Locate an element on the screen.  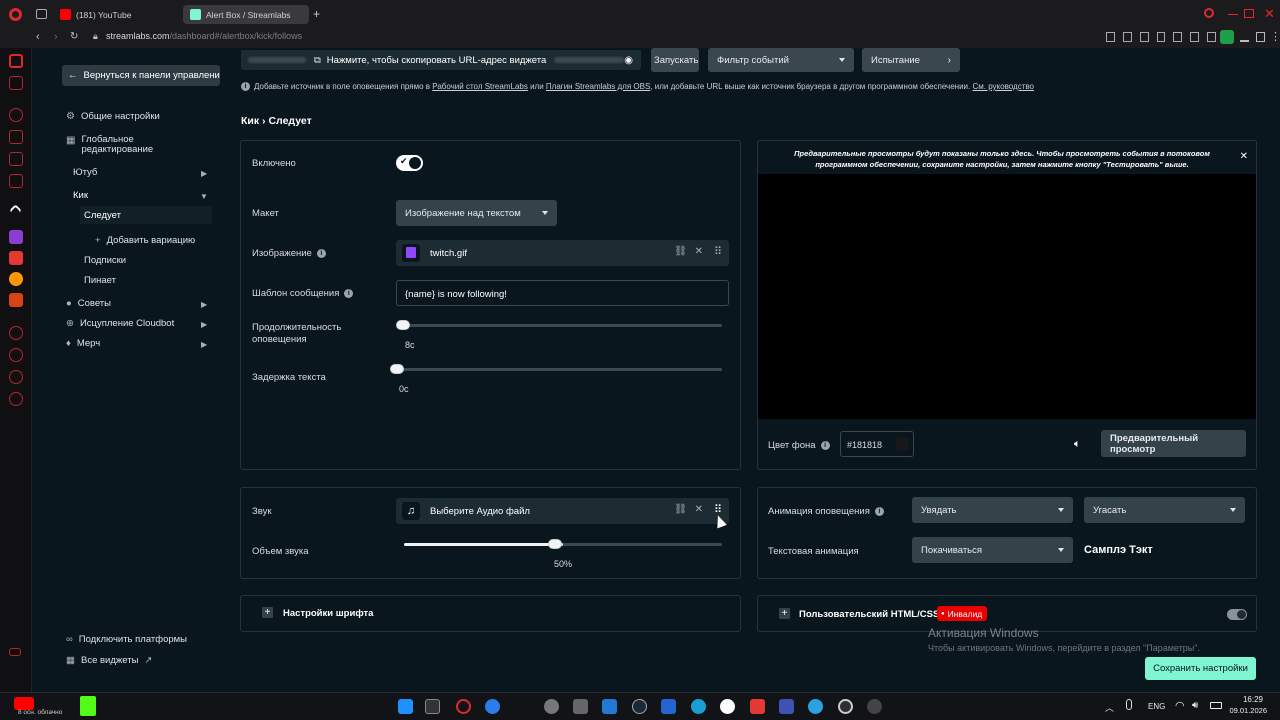
sidebar-item-global-edit: ▦ Глобальное редактирование is located at coordinates (121, 145).